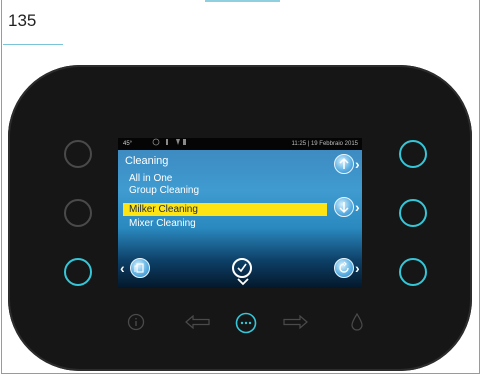 This screenshot has height=376, width=482. What do you see at coordinates (295, 322) in the screenshot?
I see `right-arrow-icon` at bounding box center [295, 322].